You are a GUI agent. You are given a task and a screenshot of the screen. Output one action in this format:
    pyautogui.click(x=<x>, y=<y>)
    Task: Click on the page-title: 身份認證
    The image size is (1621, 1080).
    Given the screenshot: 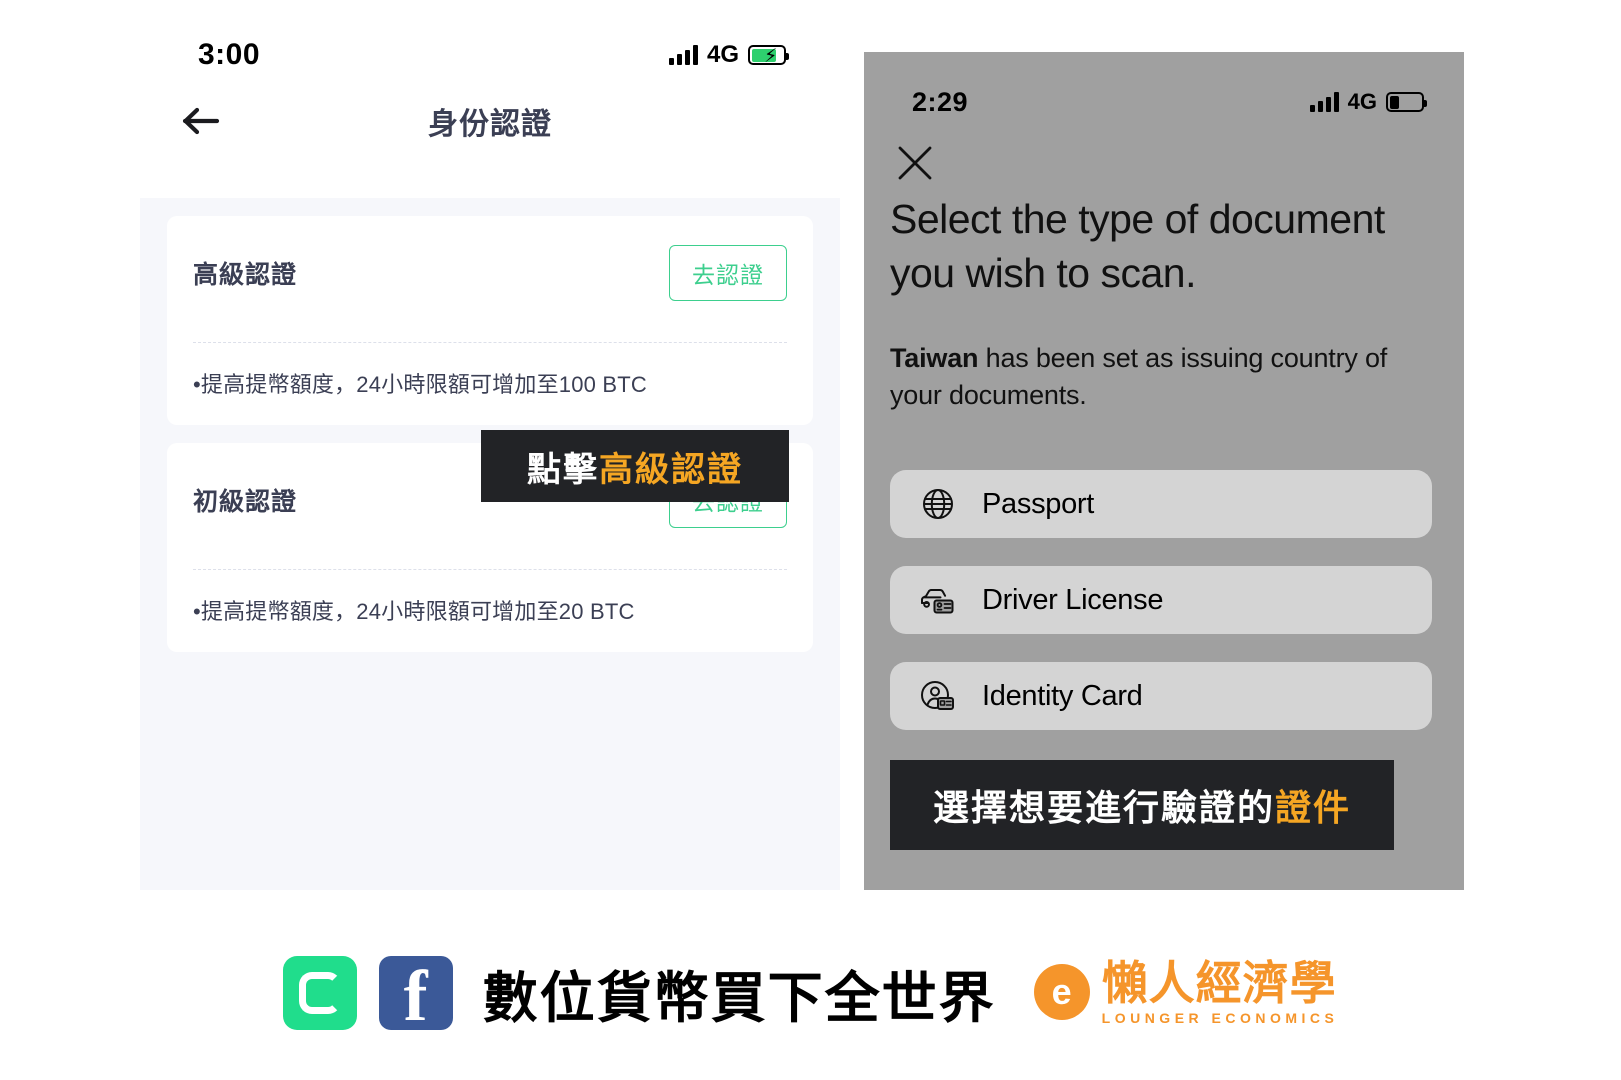 What is the action you would take?
    pyautogui.click(x=490, y=124)
    